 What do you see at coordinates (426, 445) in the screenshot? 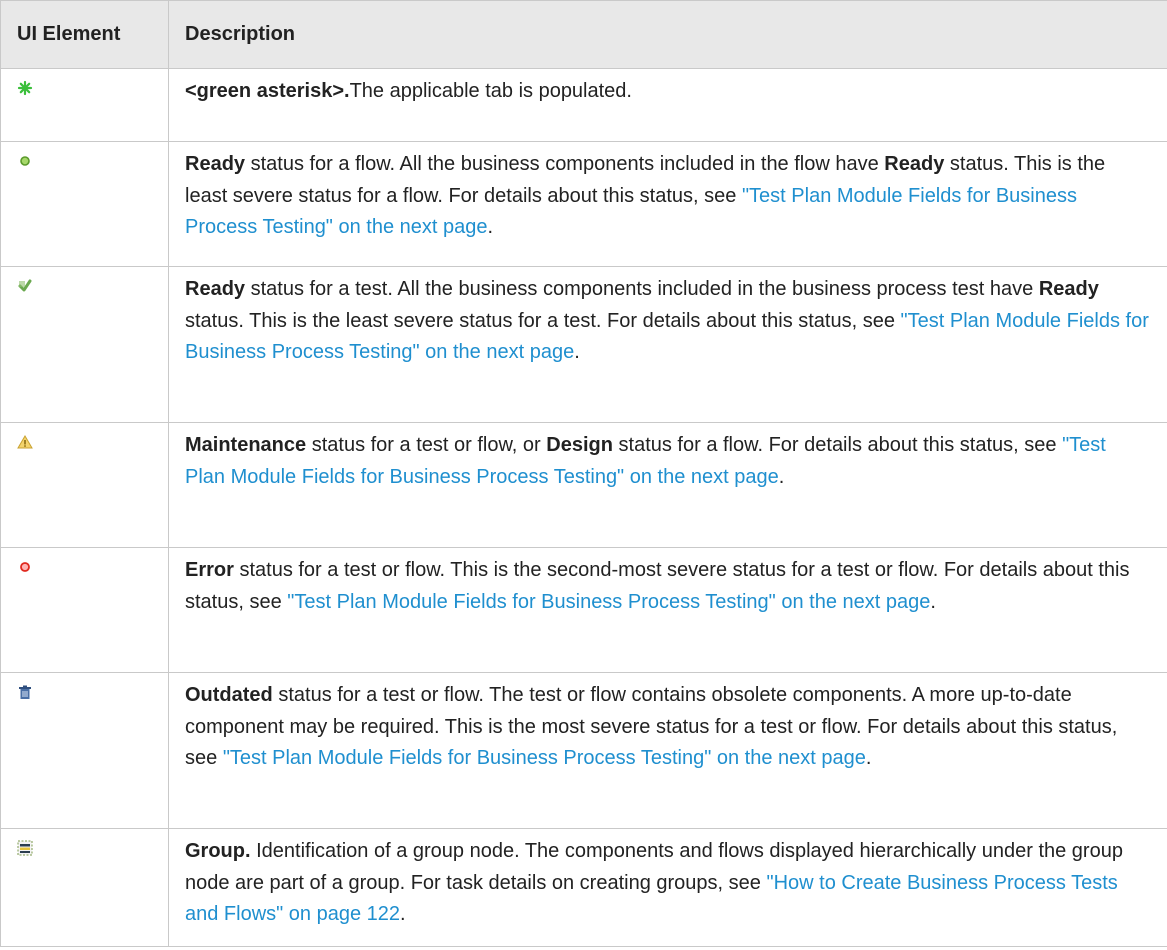
I see `row-text: status for a test or flow, or` at bounding box center [426, 445].